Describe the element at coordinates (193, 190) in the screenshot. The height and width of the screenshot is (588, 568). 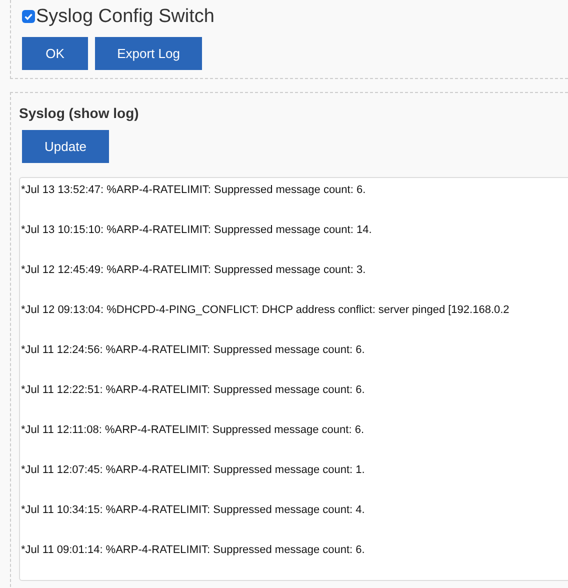
I see `log-line: *Jul 13 13:52:47: %ARP-4-RATELIMIT: Suppressed message count: 6.` at that location.